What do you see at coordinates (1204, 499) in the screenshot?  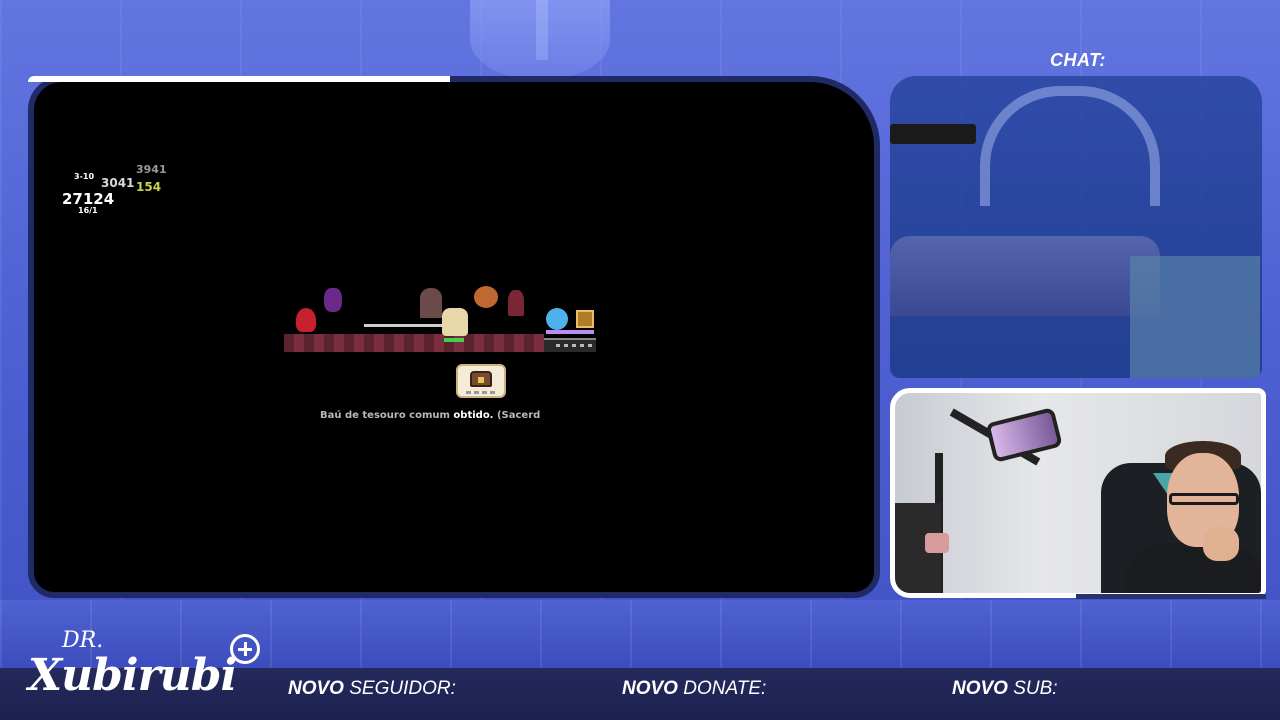 I see `streamer-glasses` at bounding box center [1204, 499].